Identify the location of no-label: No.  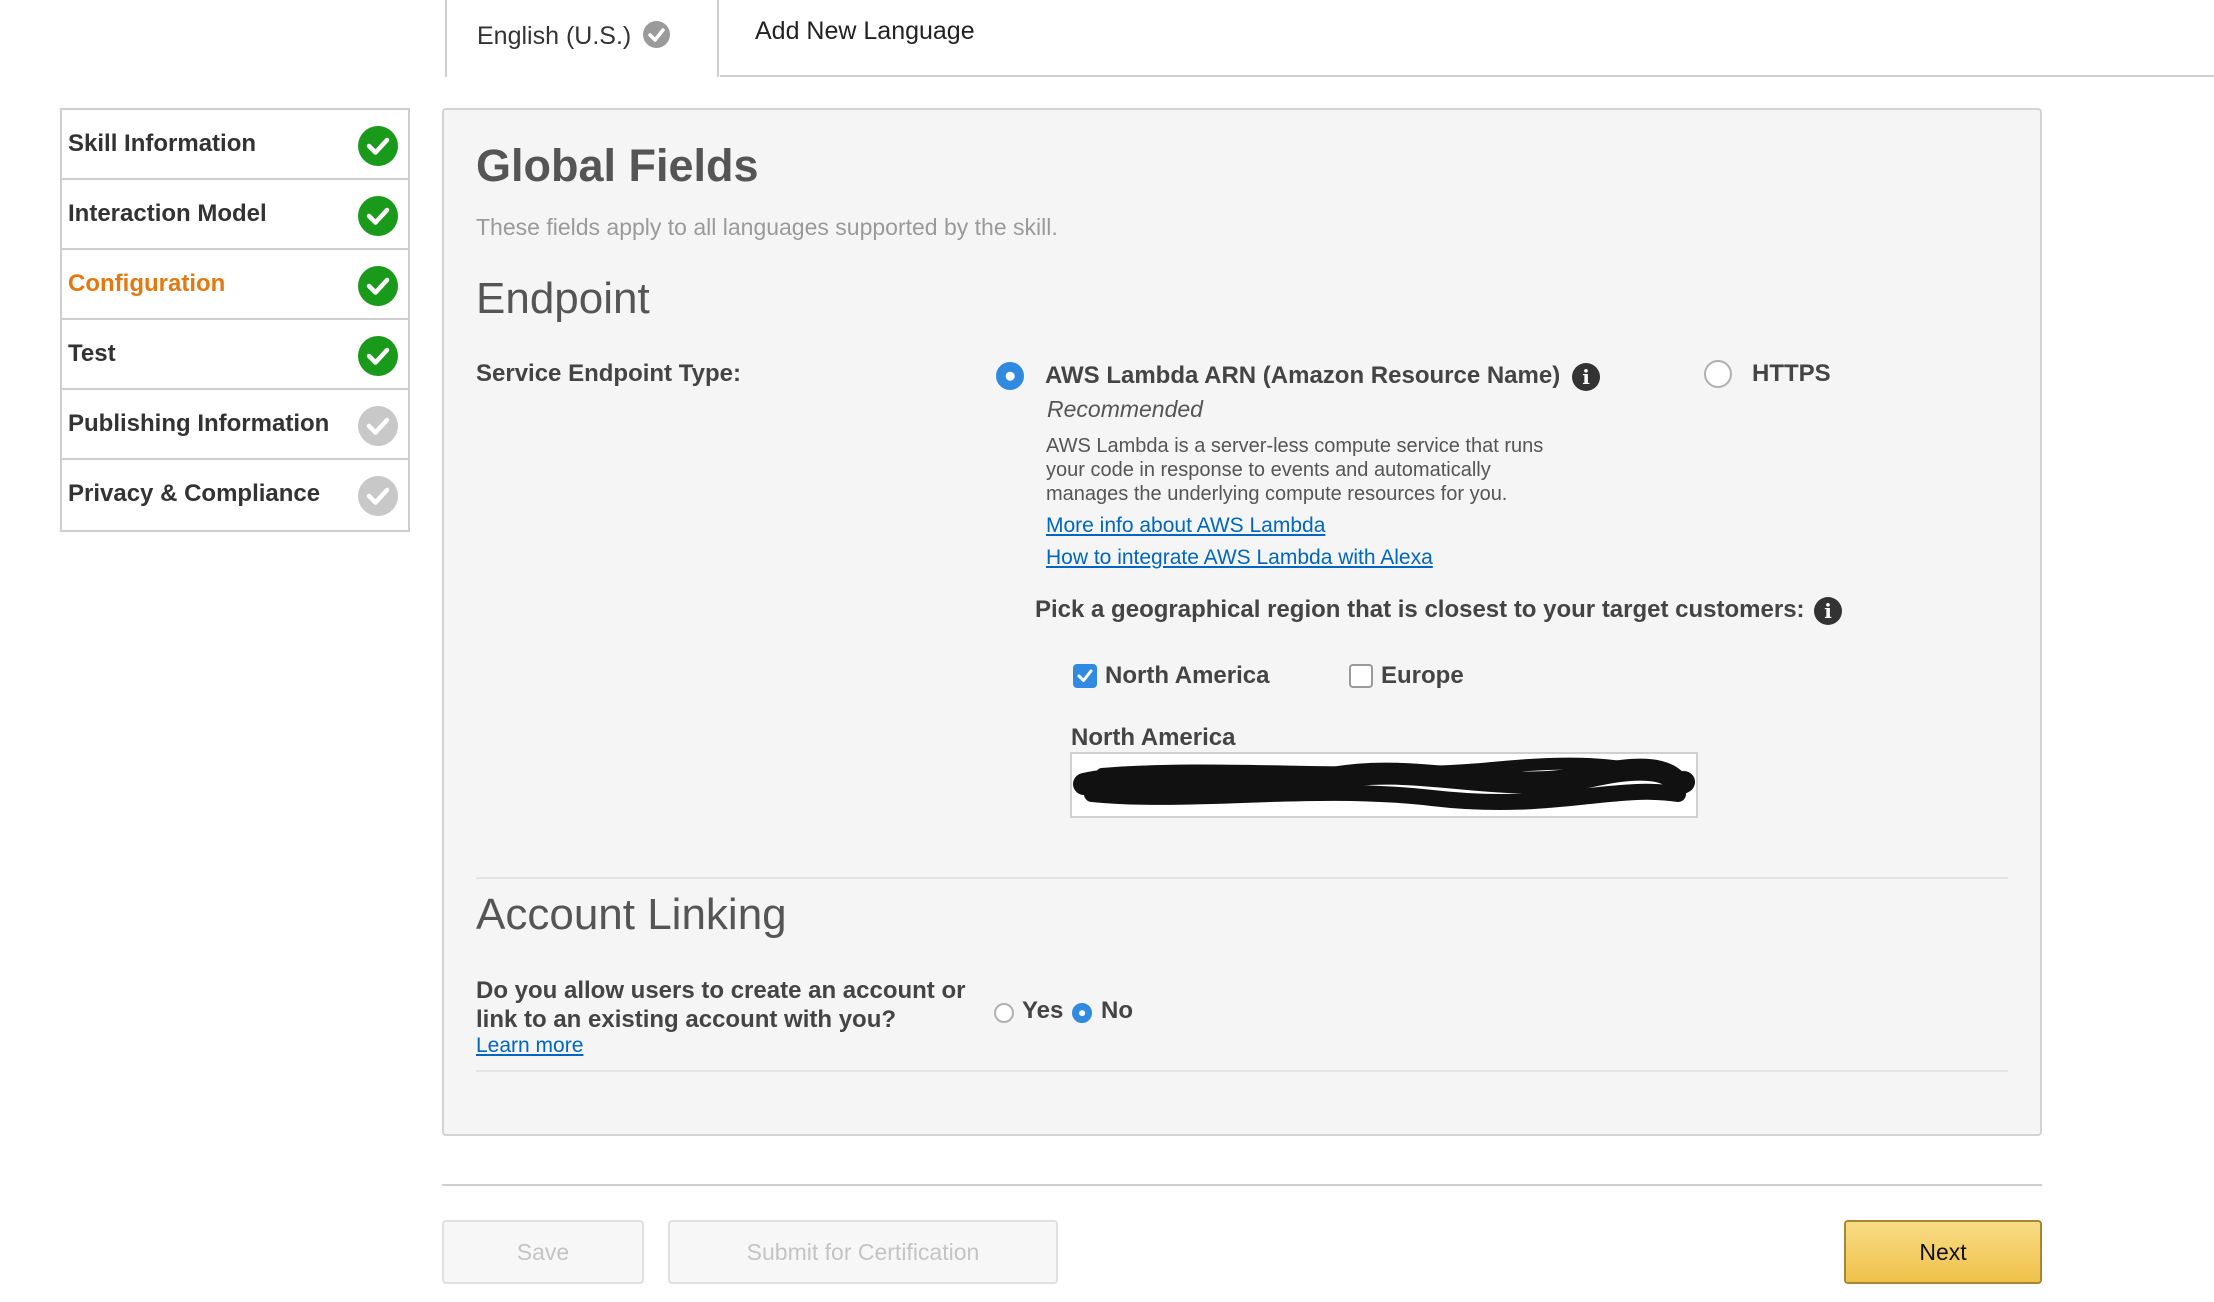
(1117, 1011).